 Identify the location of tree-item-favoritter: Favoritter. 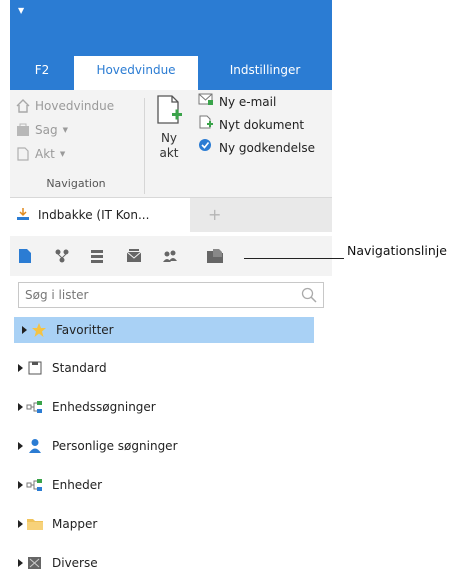
(164, 330).